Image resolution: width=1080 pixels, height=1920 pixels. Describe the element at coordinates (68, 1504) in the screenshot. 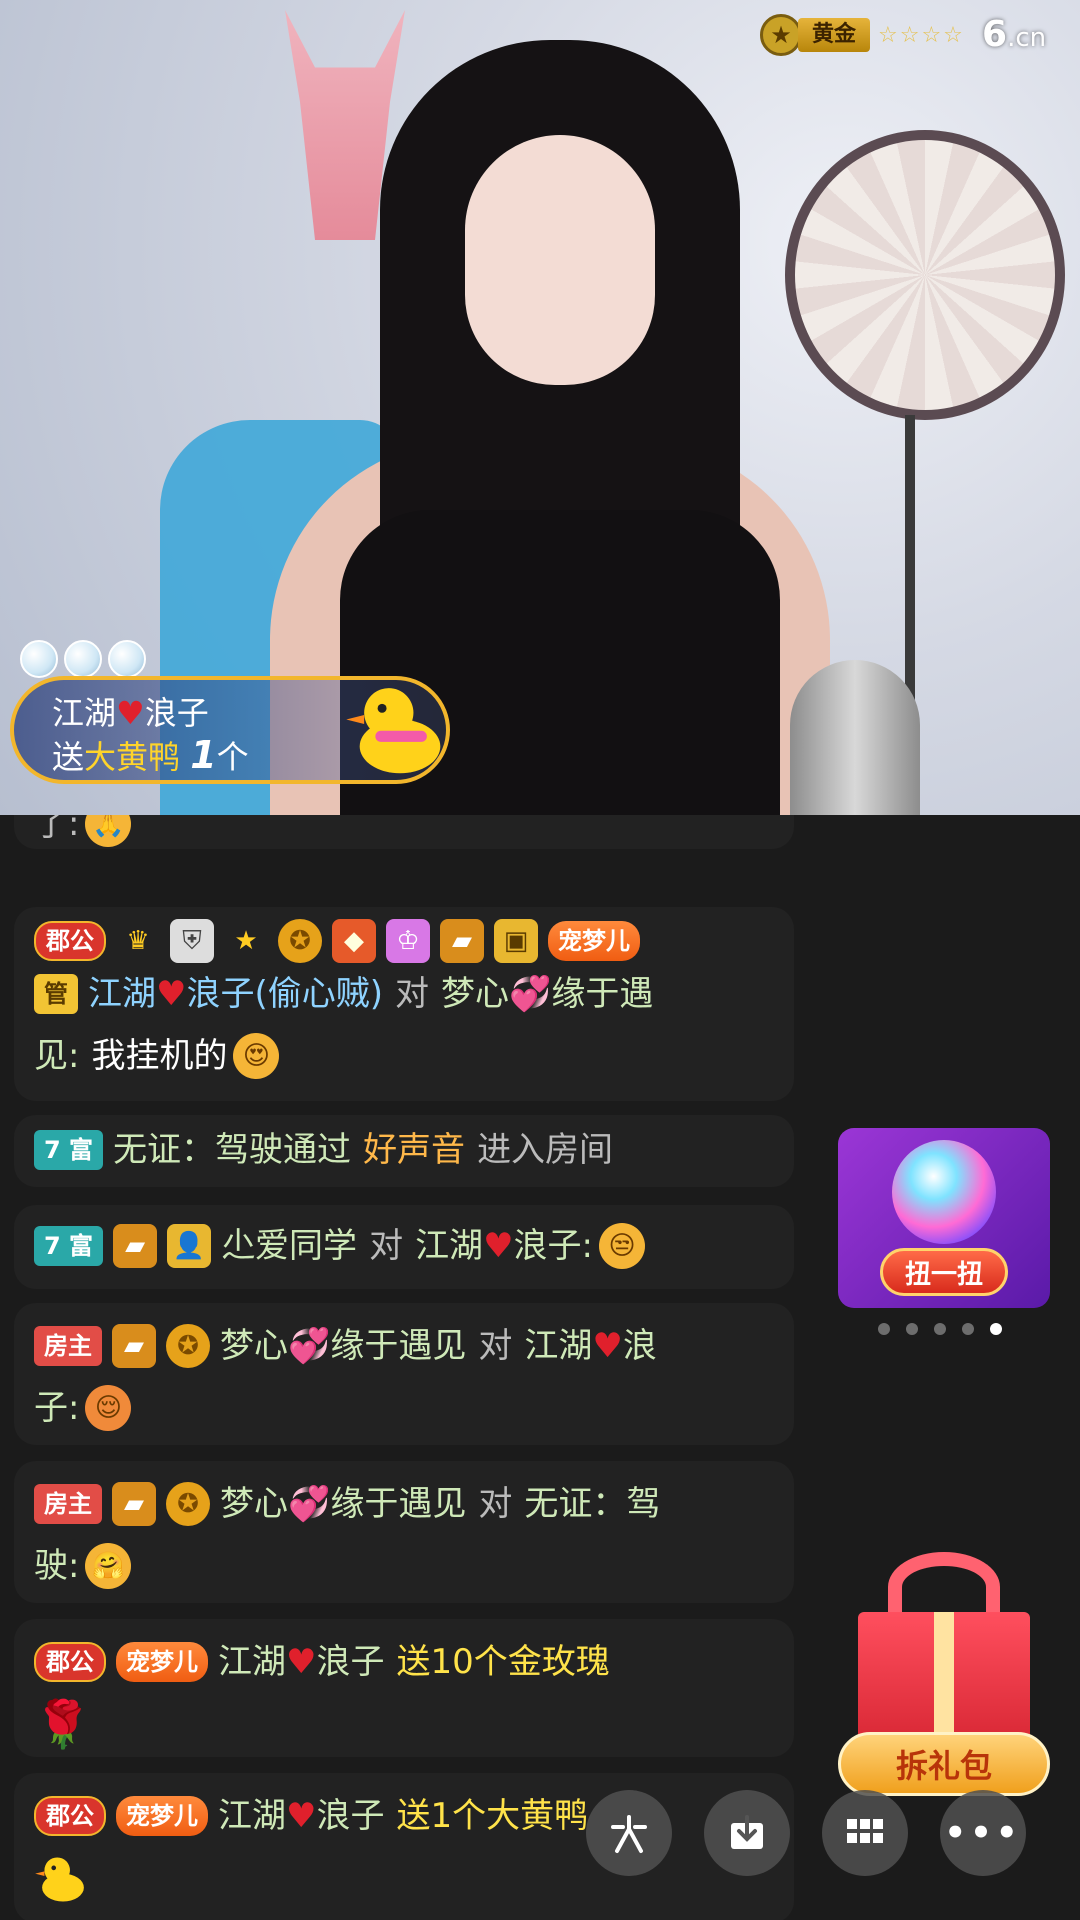

I see `owner-badge: 房主` at that location.